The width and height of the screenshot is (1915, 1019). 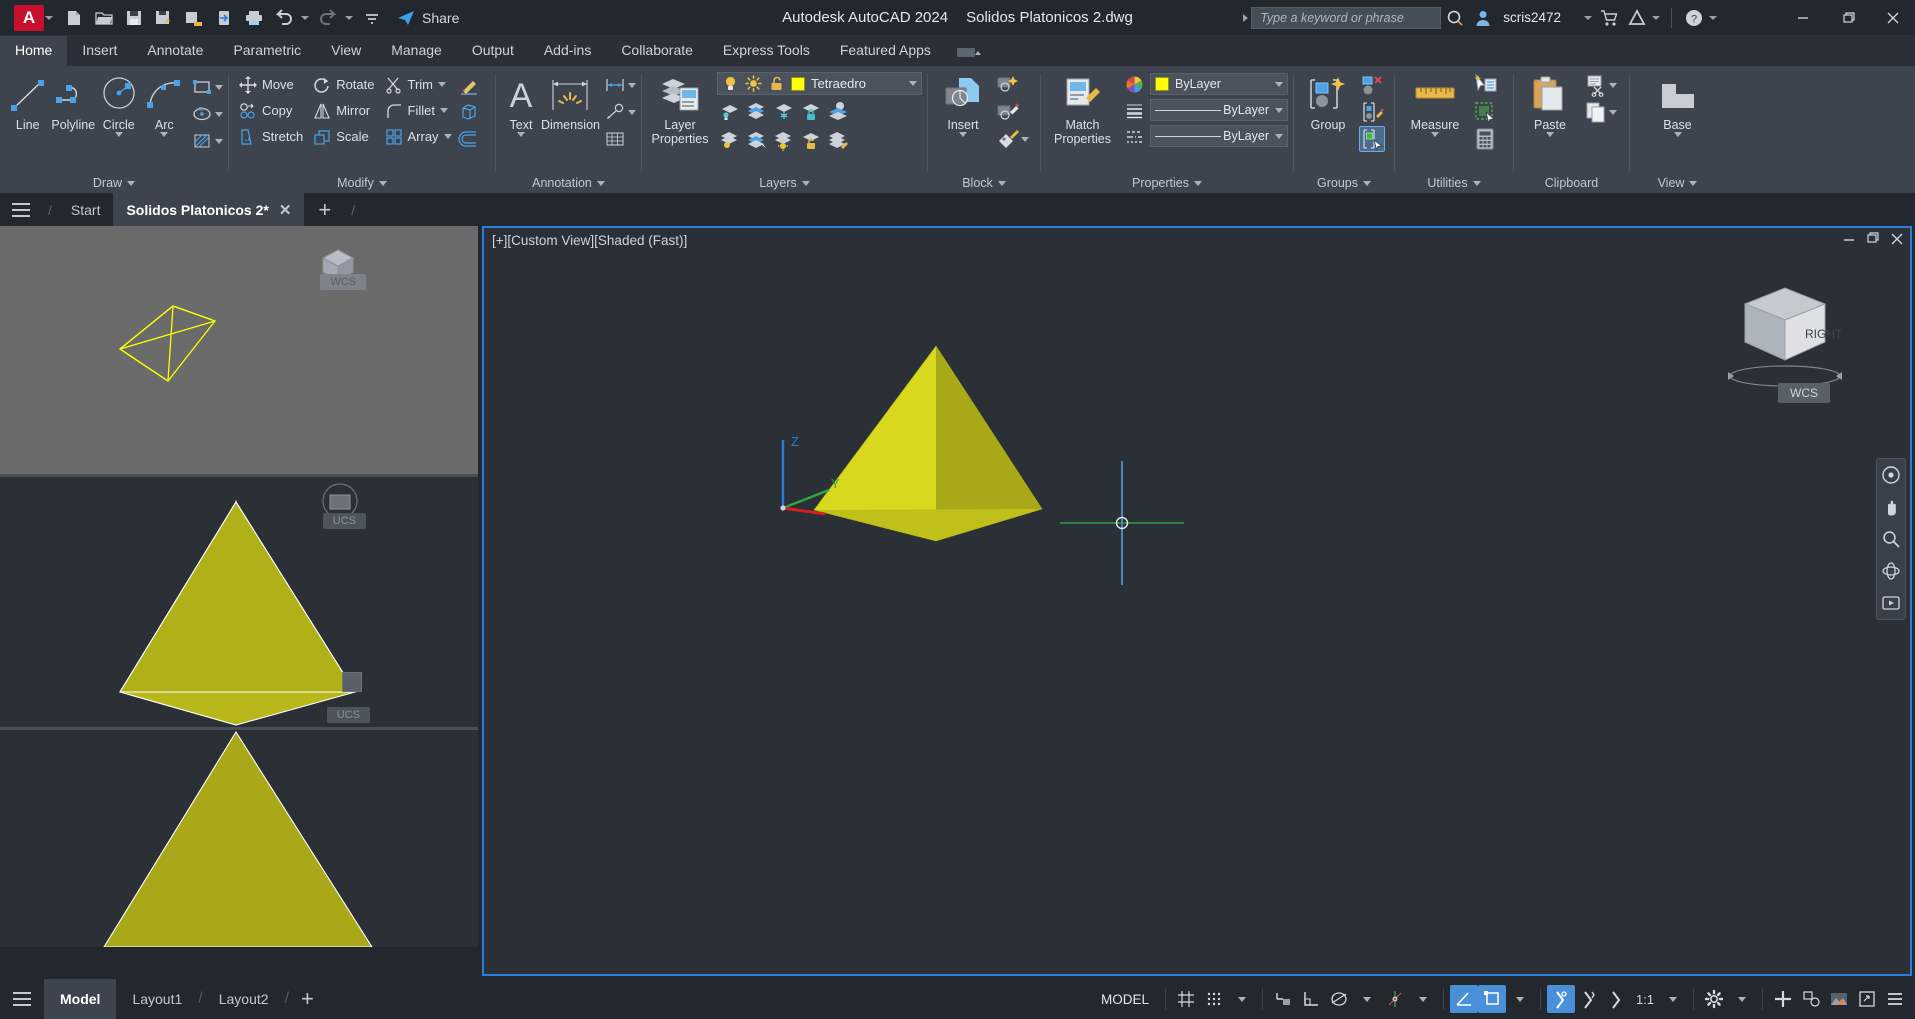 I want to click on paste-dropdown-icon, so click(x=1550, y=134).